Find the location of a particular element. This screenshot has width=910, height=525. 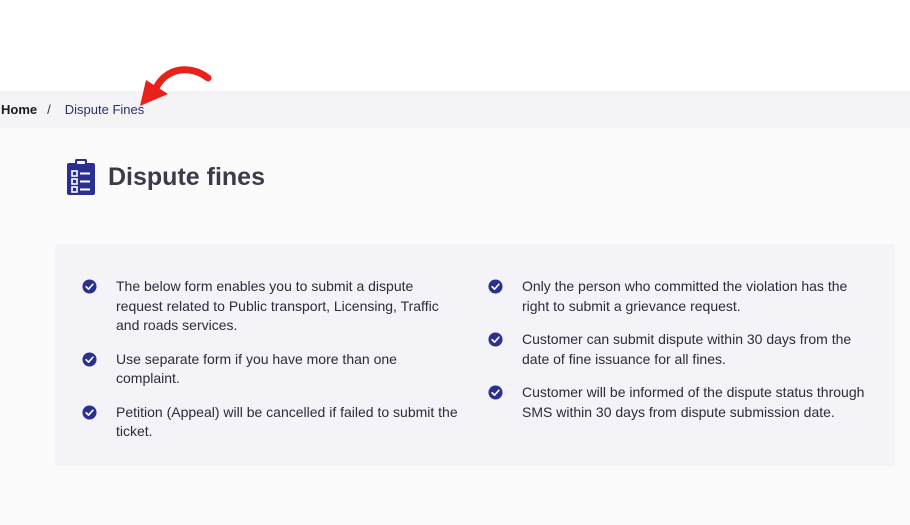

clipboard-list-icon is located at coordinates (81, 177).